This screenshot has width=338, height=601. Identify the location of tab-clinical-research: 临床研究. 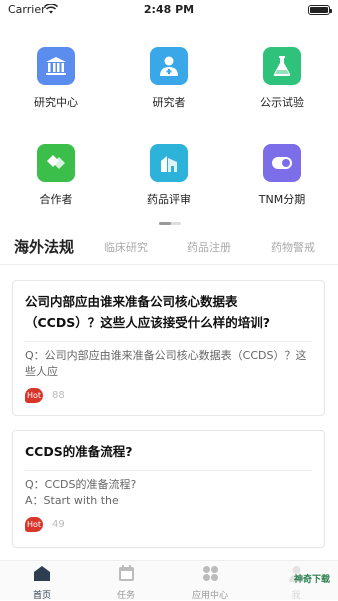
(126, 247).